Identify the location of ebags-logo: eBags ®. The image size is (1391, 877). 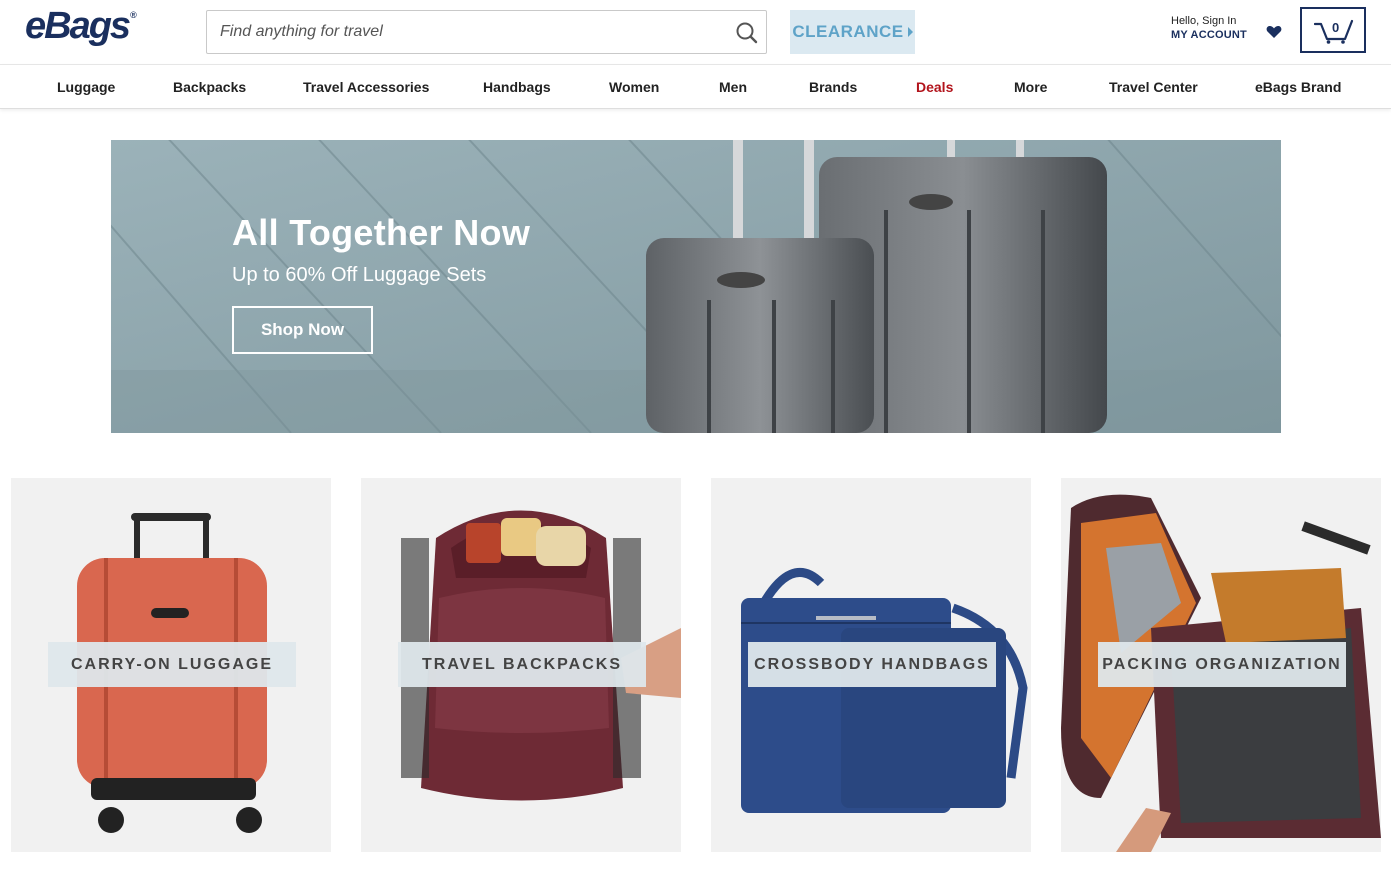
(81, 26).